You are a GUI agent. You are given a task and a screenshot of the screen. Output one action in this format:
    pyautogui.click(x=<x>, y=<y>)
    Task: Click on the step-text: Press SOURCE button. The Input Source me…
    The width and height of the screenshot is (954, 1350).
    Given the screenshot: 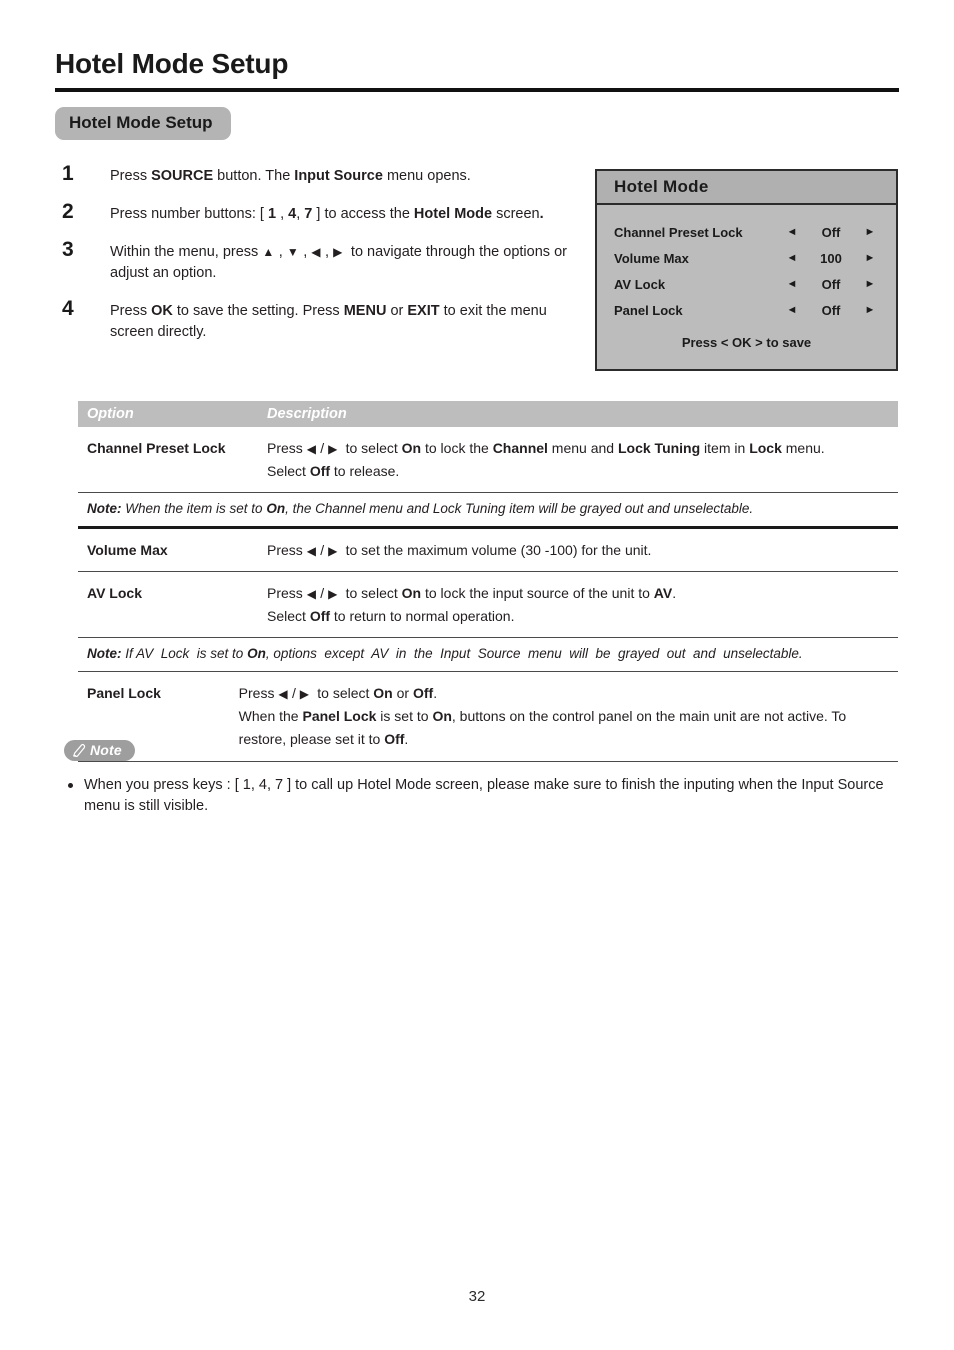 What is the action you would take?
    pyautogui.click(x=290, y=176)
    